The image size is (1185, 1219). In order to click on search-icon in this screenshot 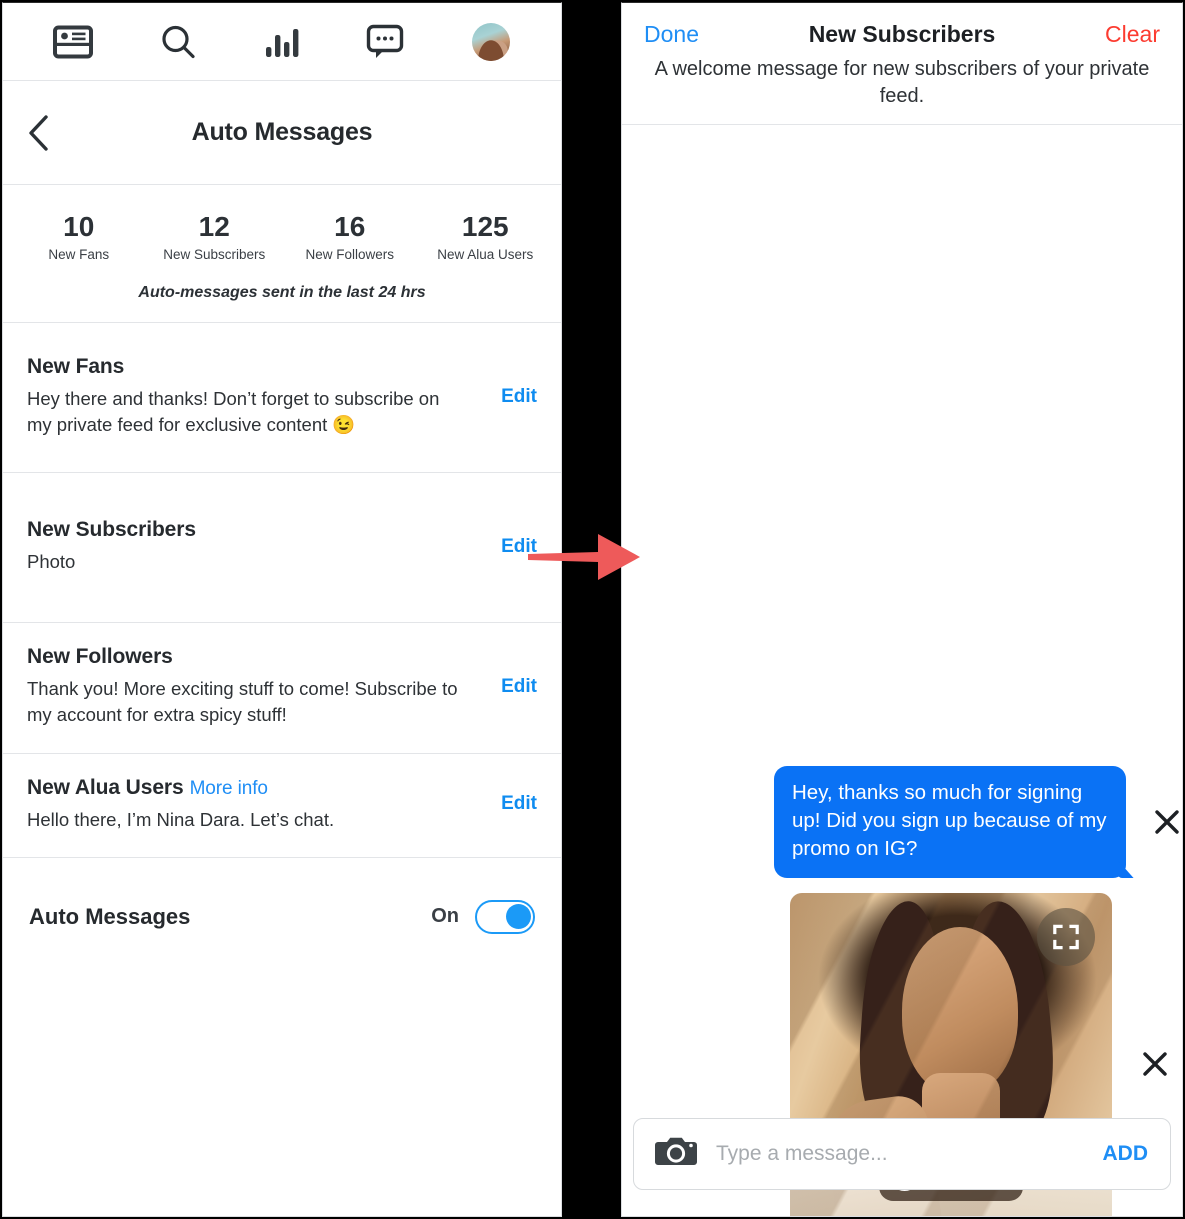, I will do `click(178, 42)`.